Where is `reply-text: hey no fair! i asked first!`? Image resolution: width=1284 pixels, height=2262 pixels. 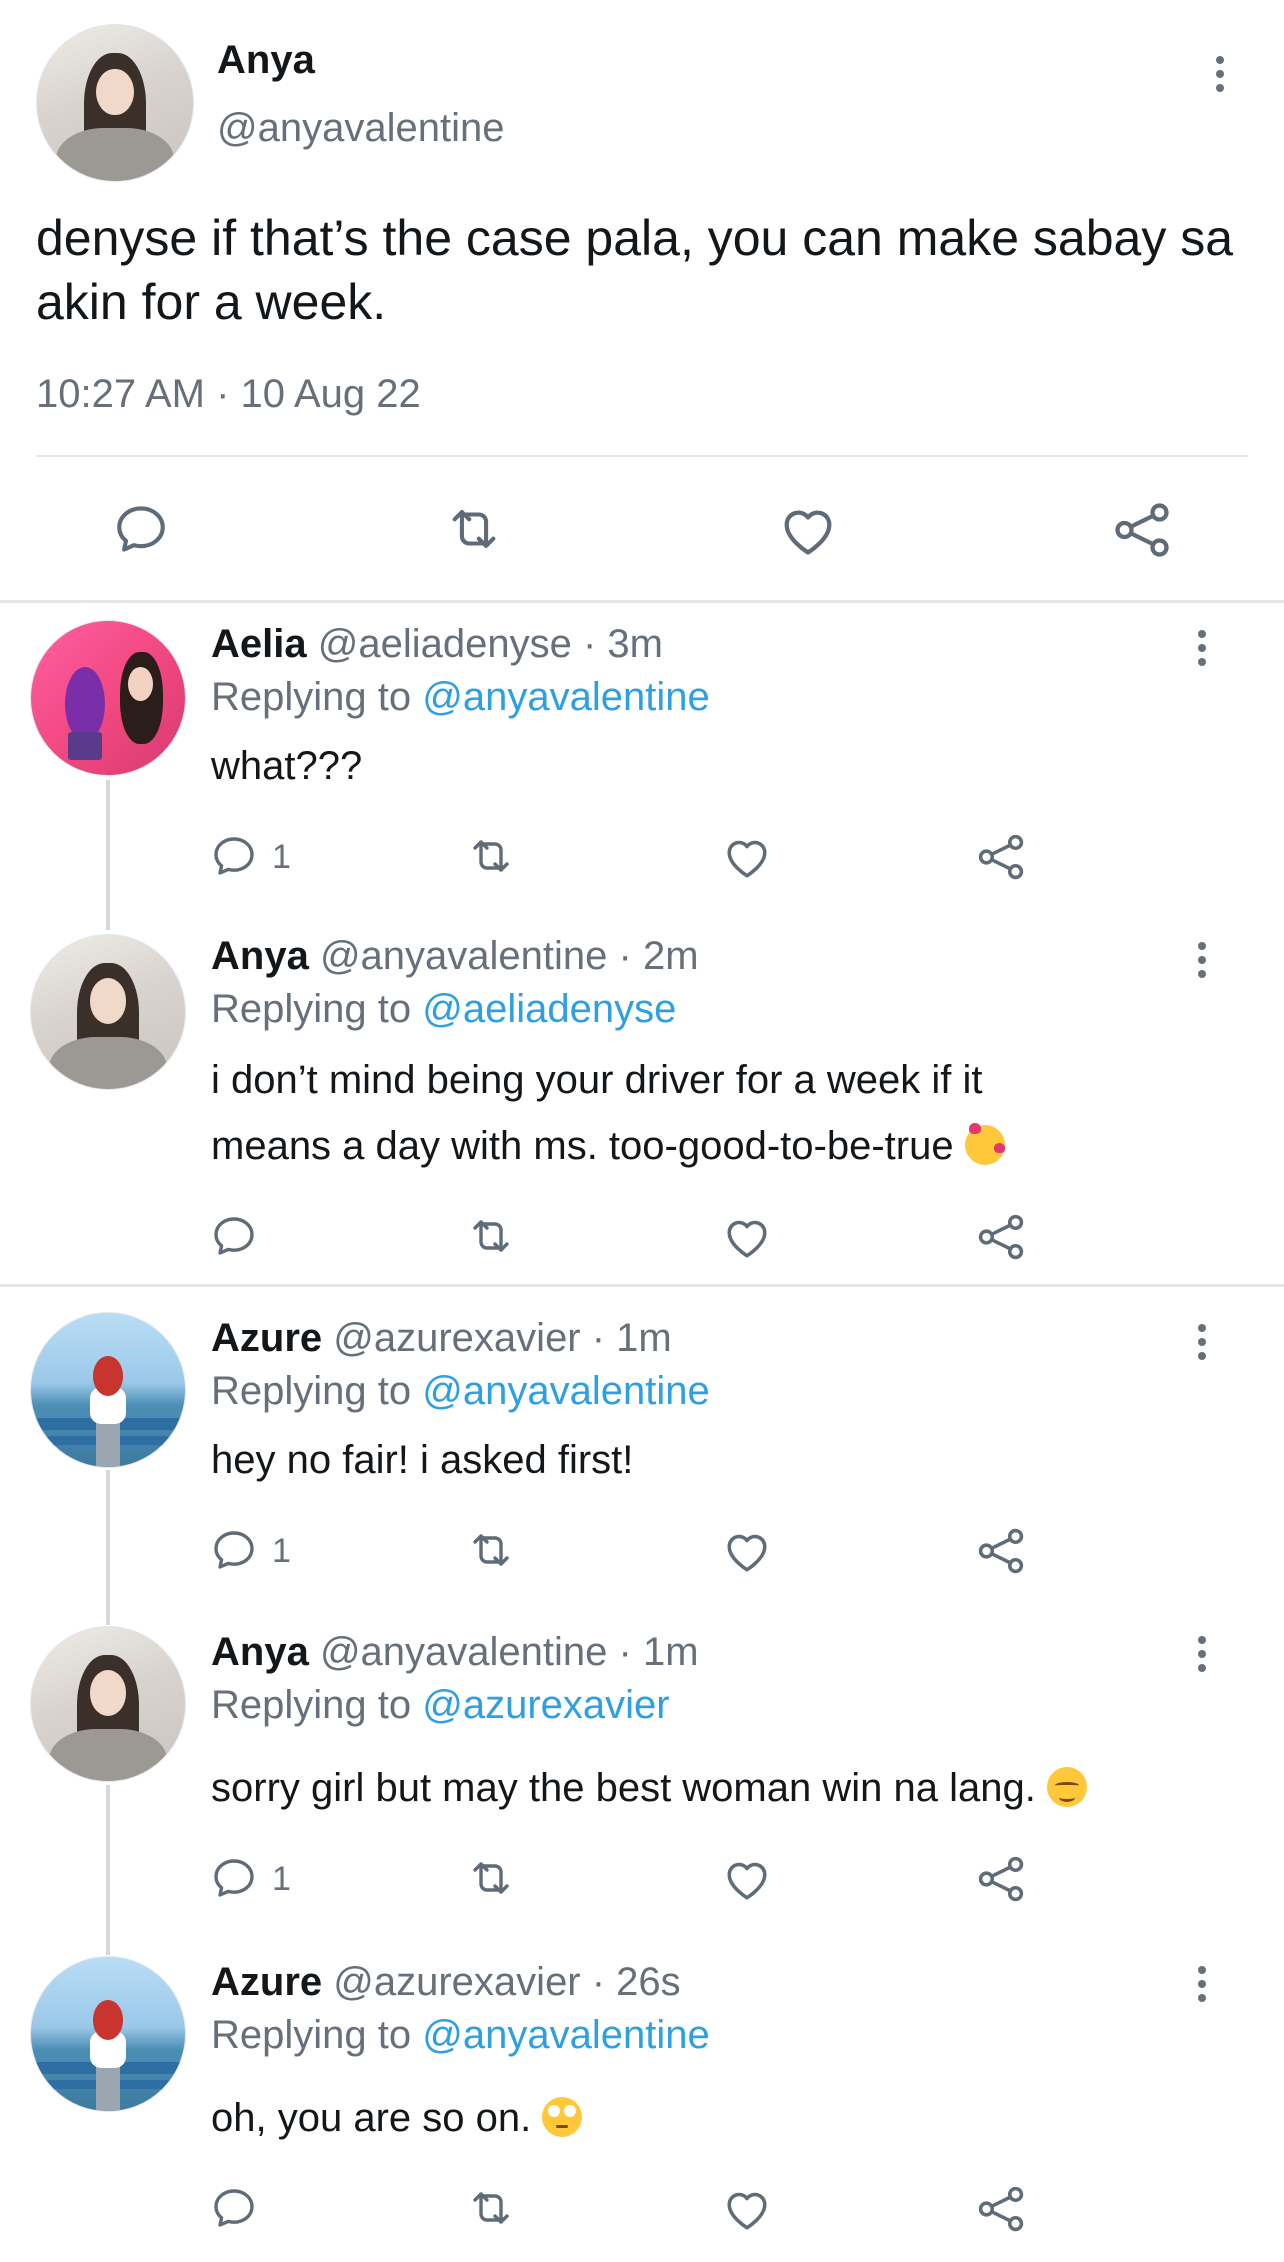 reply-text: hey no fair! i asked first! is located at coordinates (422, 1460).